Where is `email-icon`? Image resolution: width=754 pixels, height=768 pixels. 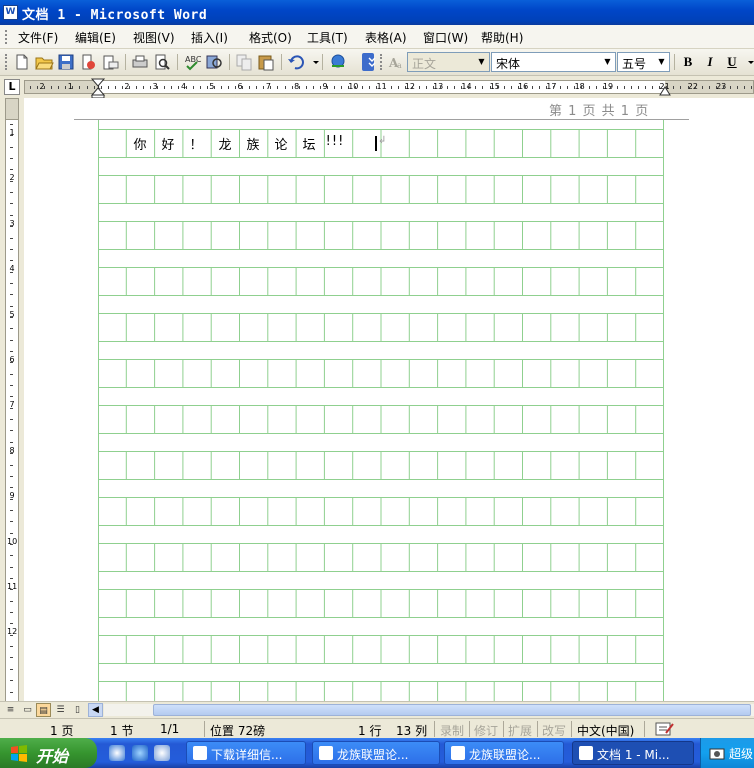 email-icon is located at coordinates (110, 62).